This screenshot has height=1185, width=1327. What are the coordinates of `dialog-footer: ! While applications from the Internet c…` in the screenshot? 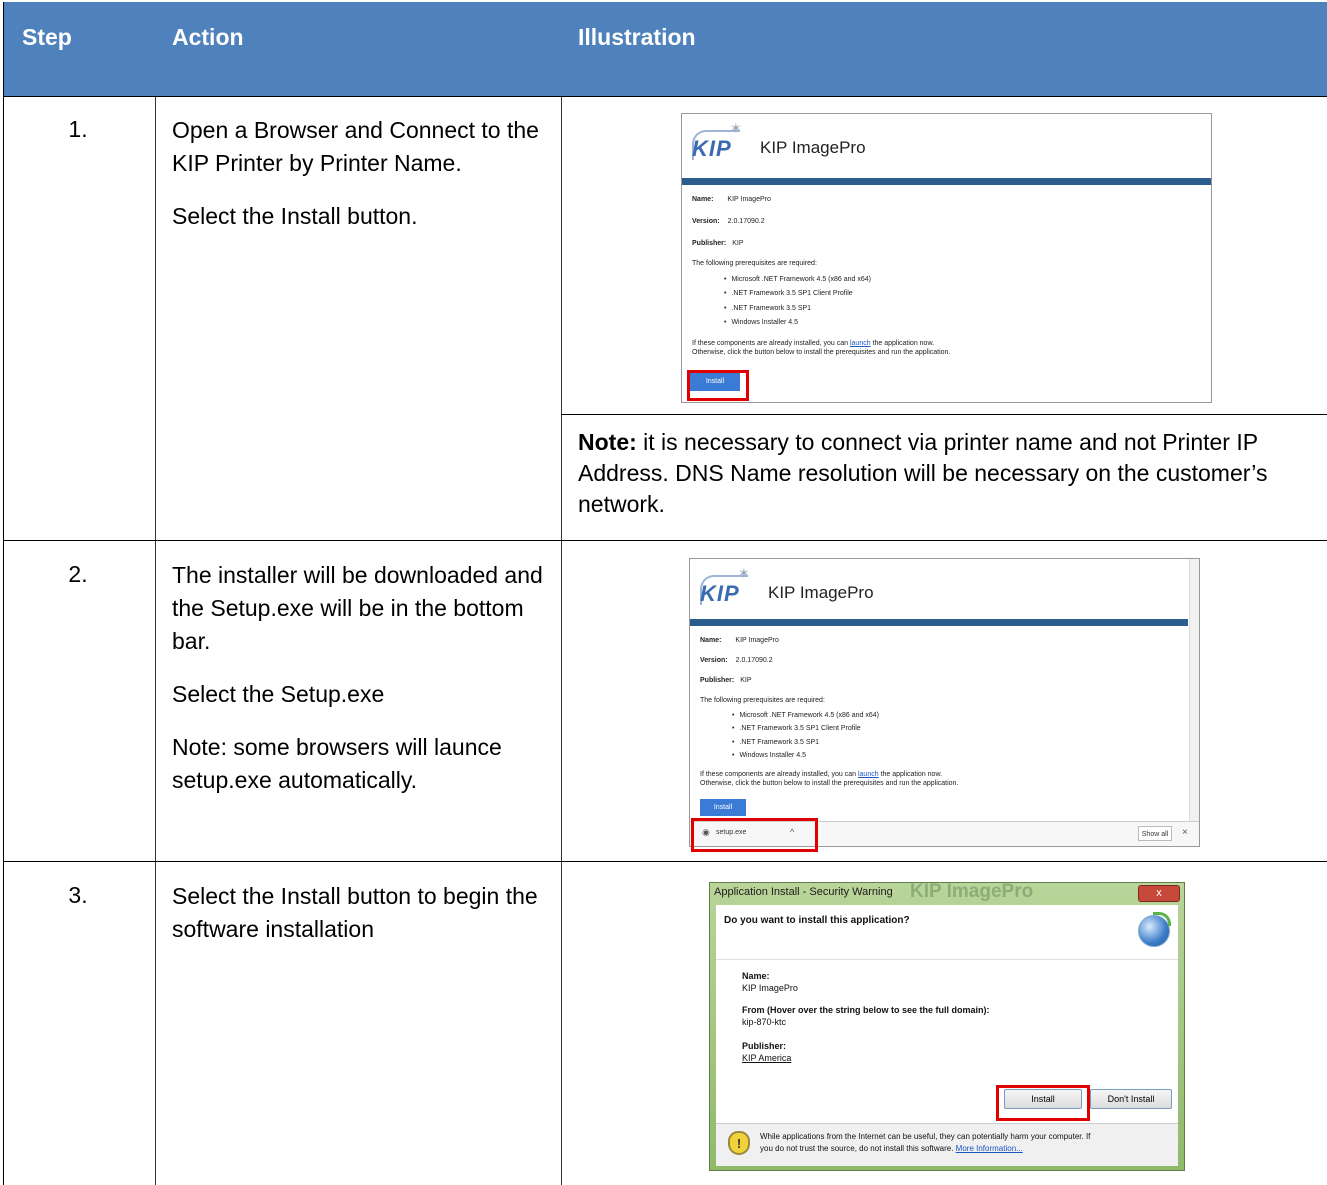 It's located at (947, 1144).